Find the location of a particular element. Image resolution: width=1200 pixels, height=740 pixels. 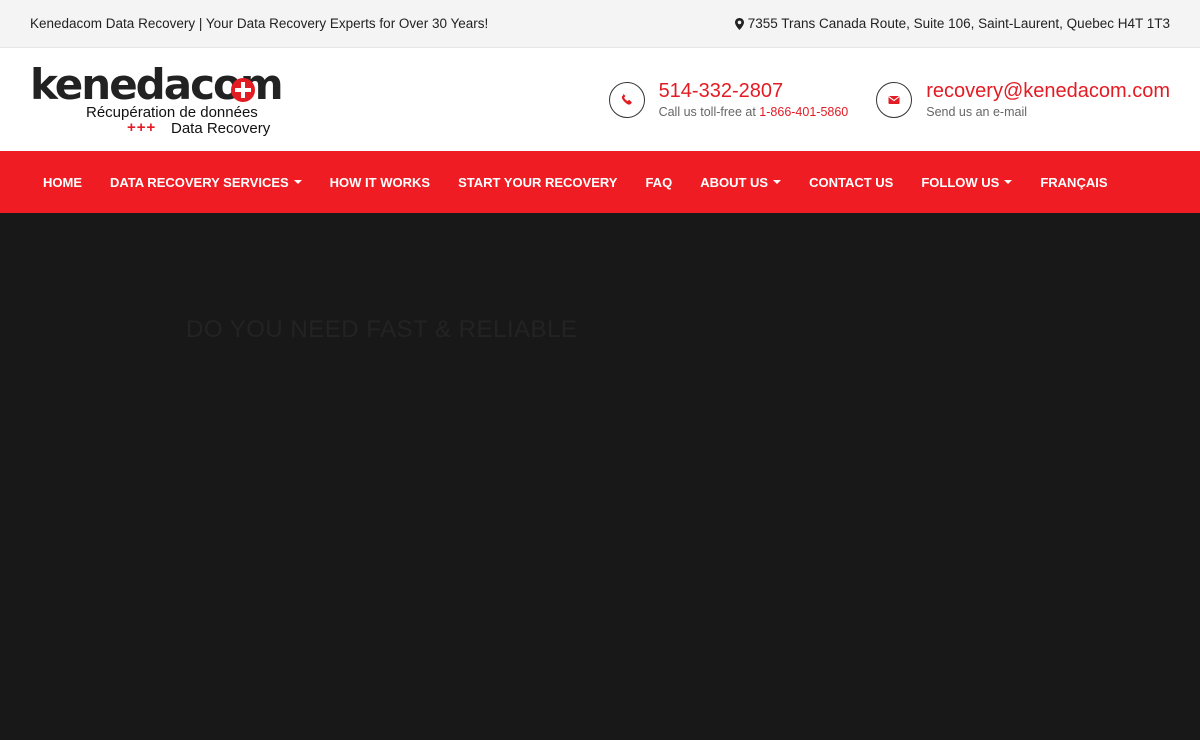

envelope-icon is located at coordinates (894, 99).